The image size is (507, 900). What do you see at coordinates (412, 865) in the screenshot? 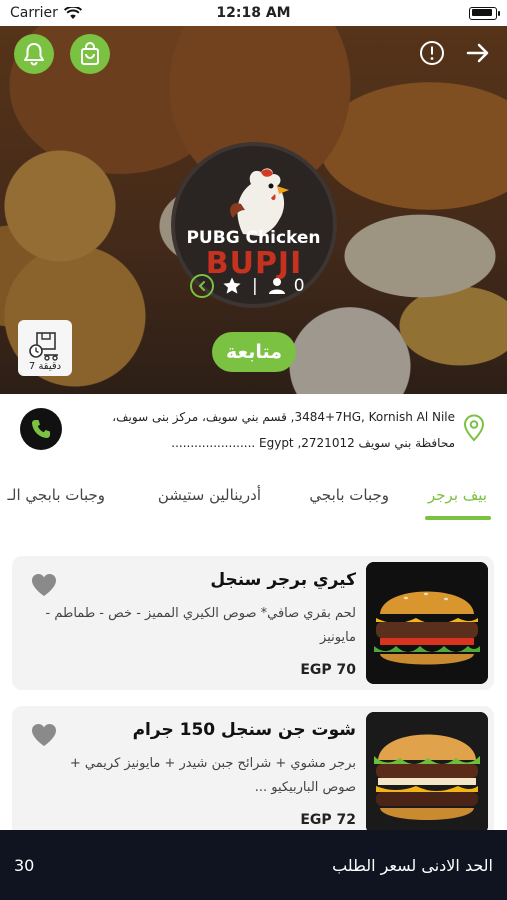
I see `minimum-order-label: الحد الادنى لسعر الطلب` at bounding box center [412, 865].